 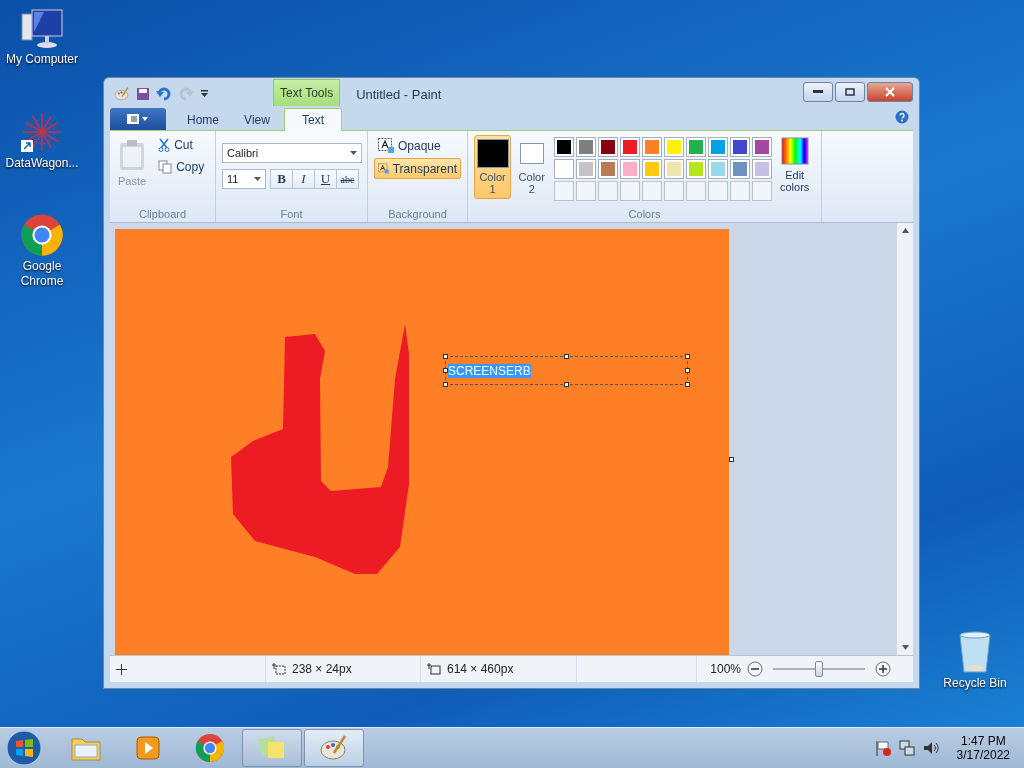 I want to click on italic-button: I, so click(x=303, y=179).